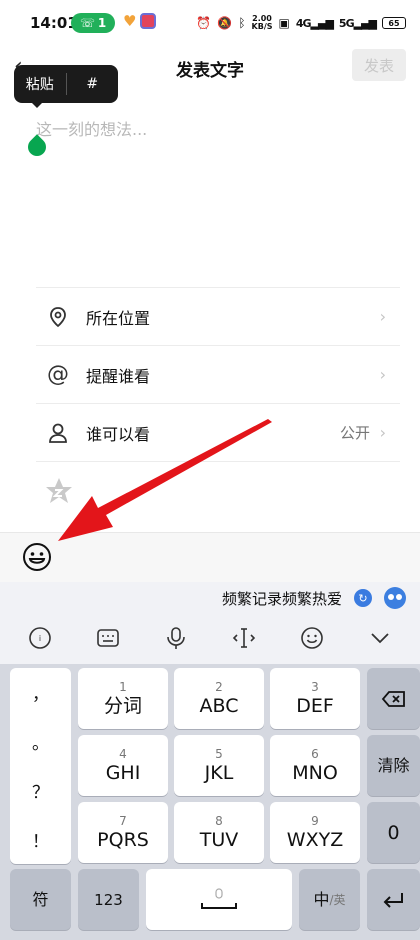 This screenshot has height=940, width=420. What do you see at coordinates (118, 434) in the screenshot?
I see `option-label: 谁可以看` at bounding box center [118, 434].